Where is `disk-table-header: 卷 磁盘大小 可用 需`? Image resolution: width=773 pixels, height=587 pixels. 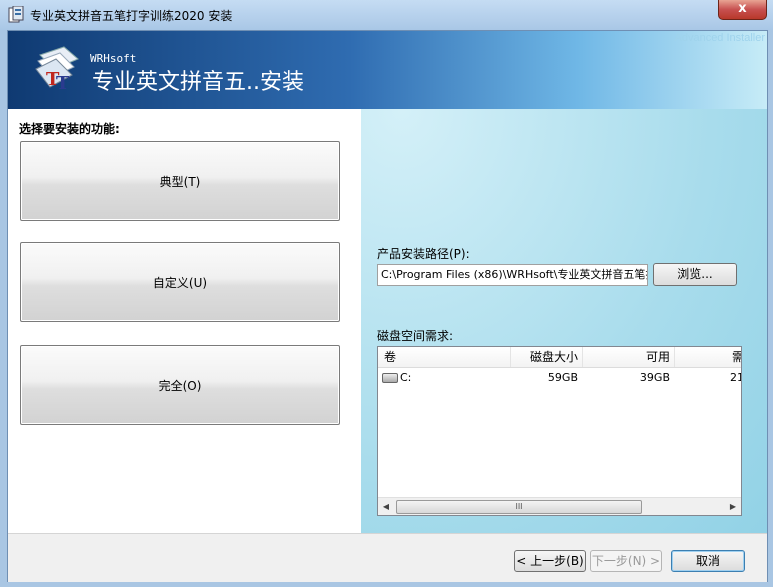
disk-table-header: 卷 磁盘大小 可用 需 is located at coordinates (559, 357).